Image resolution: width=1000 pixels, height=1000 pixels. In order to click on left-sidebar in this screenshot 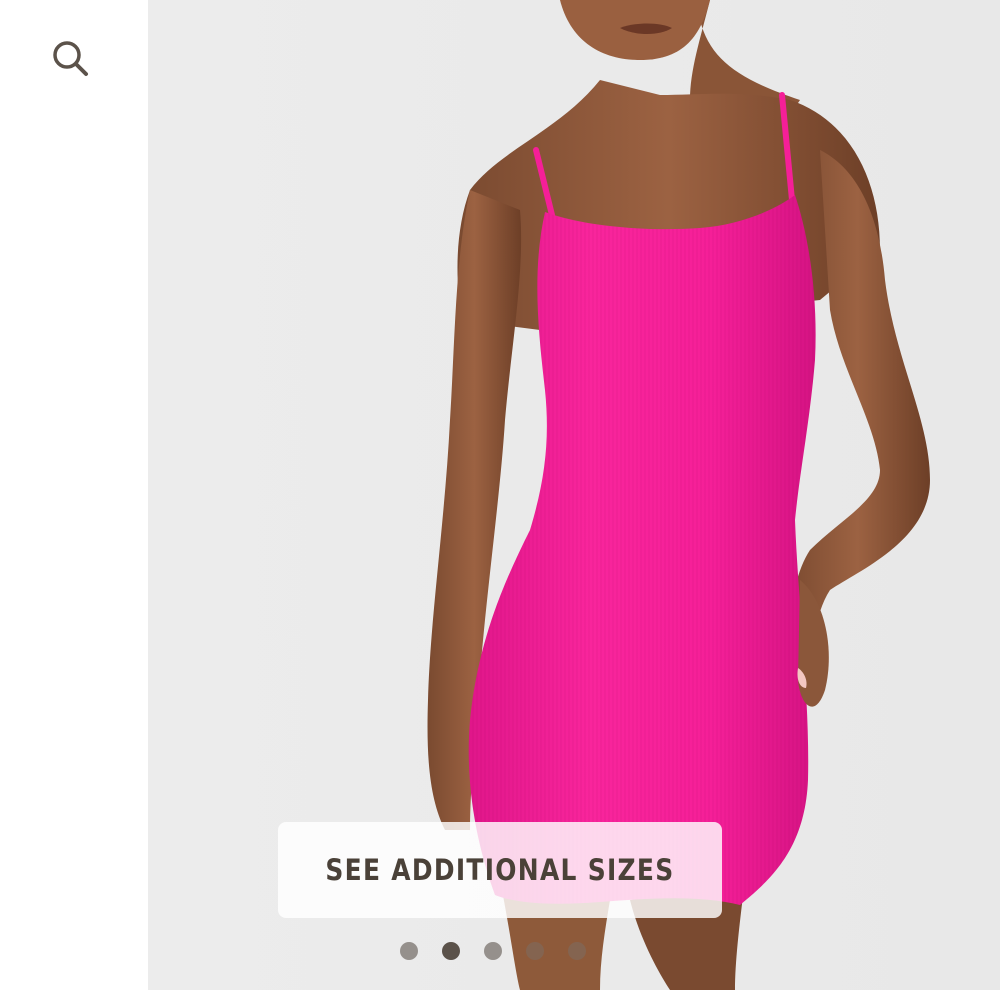, I will do `click(74, 500)`.